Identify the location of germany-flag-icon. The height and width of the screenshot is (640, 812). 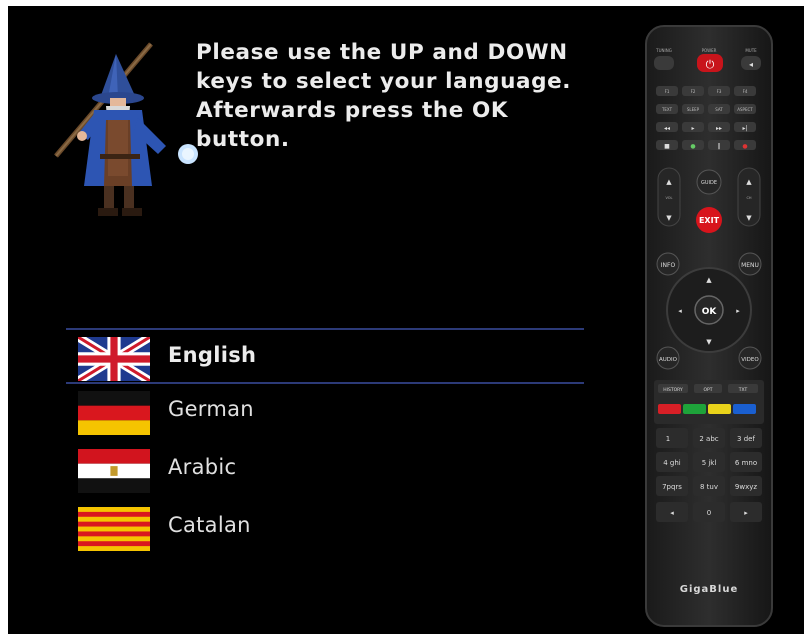
(114, 413).